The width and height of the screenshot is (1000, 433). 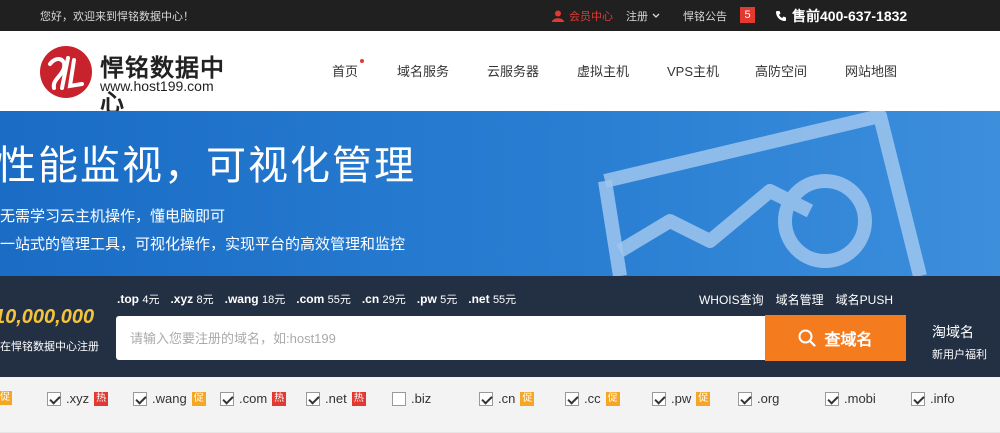 I want to click on search-icon, so click(x=807, y=338).